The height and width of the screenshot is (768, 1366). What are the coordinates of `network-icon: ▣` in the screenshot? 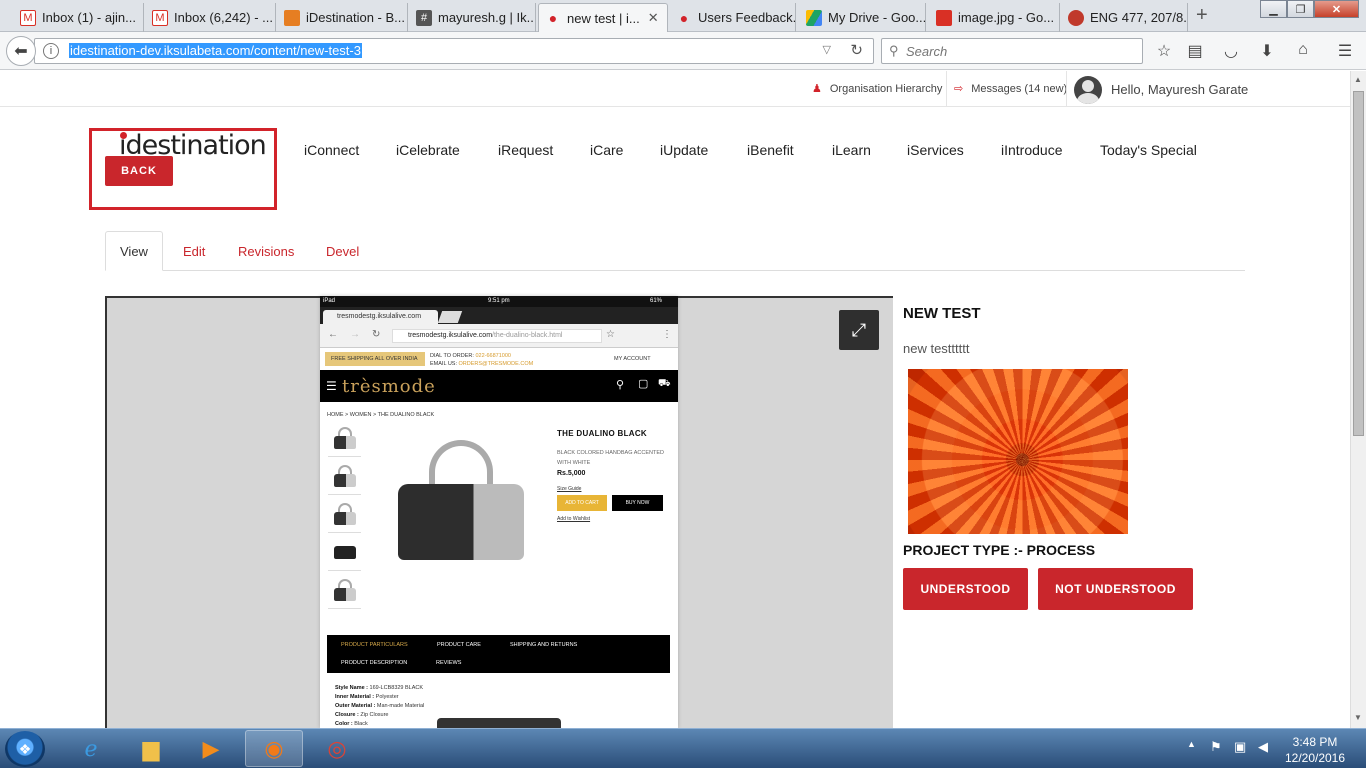 It's located at (1240, 747).